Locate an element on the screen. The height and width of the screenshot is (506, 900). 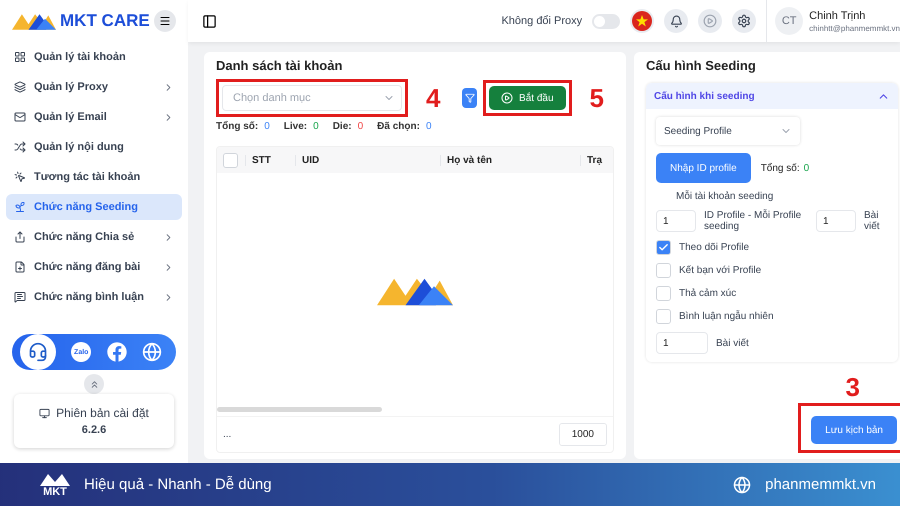
sprout-icon is located at coordinates (20, 207).